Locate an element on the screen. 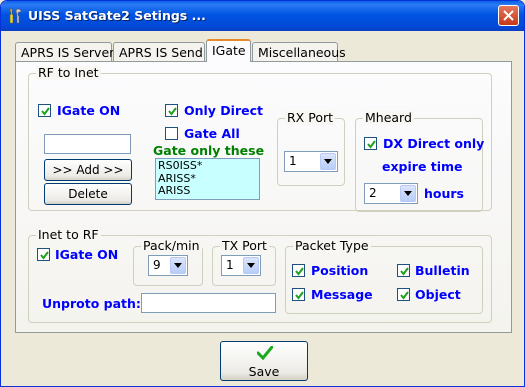 This screenshot has height=387, width=525. add-button: >> Add >> is located at coordinates (88, 170).